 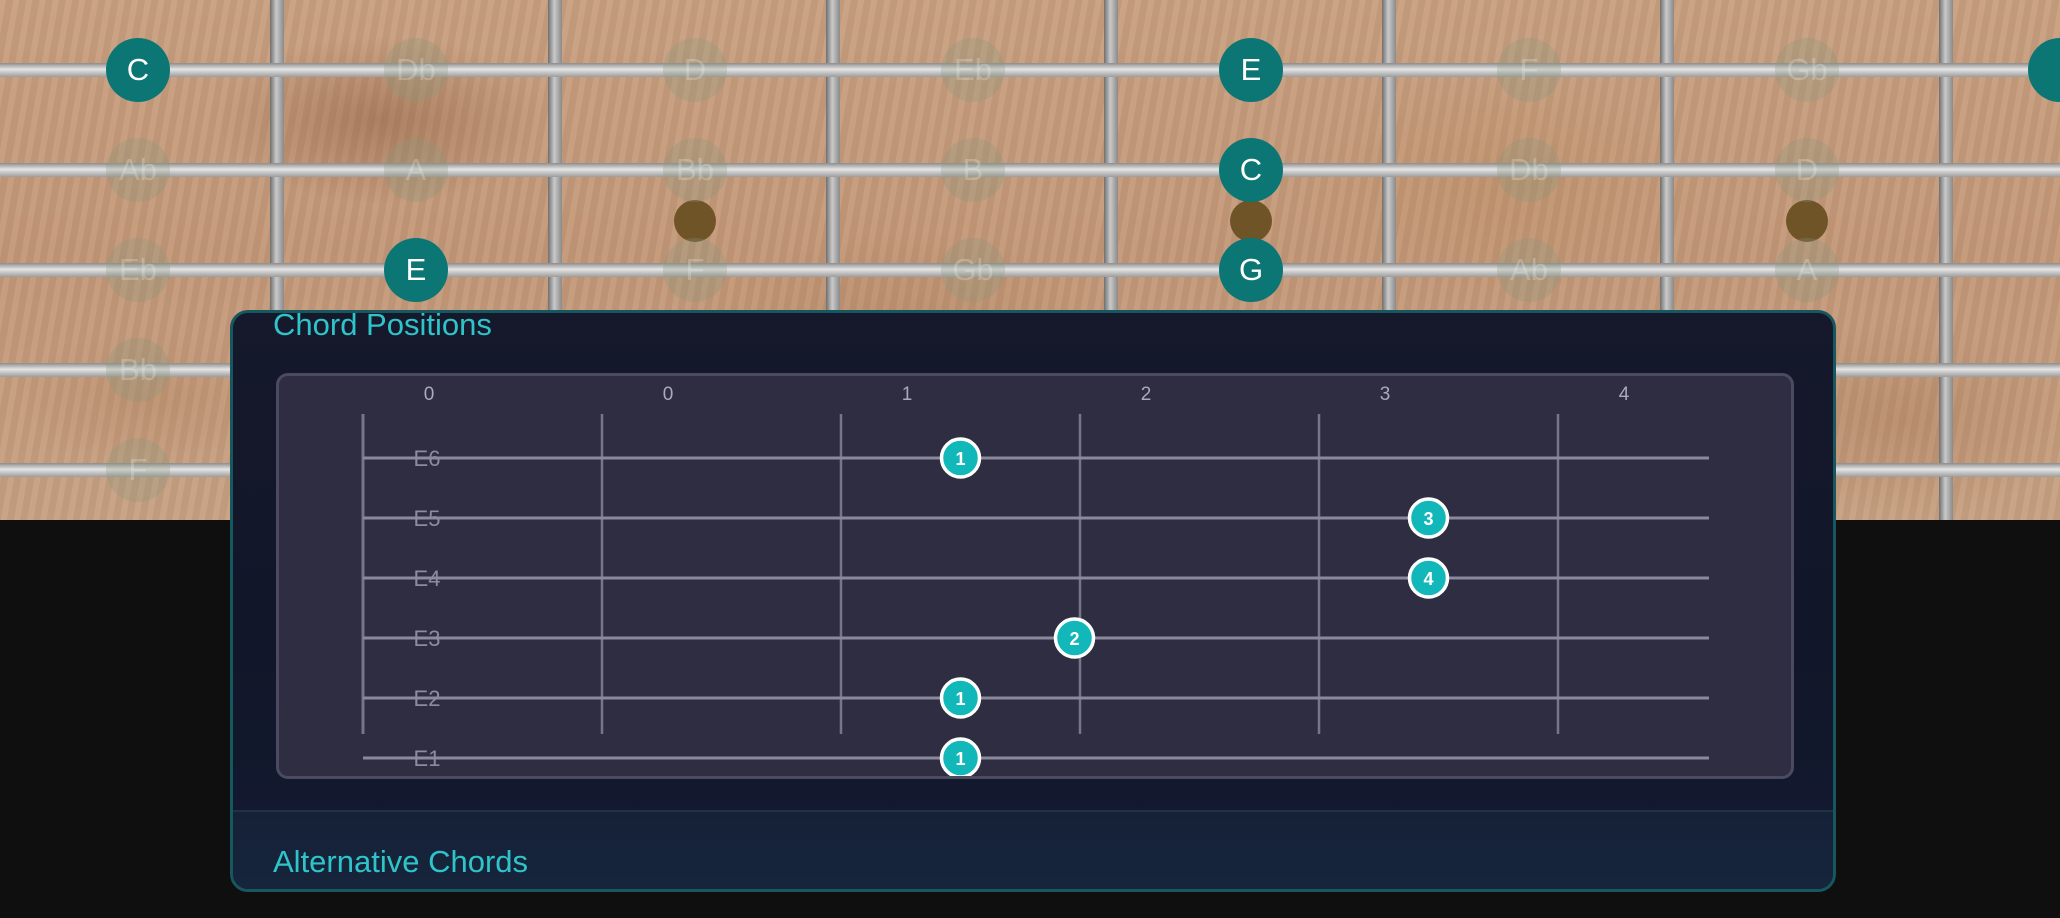 What do you see at coordinates (427, 578) in the screenshot?
I see `string-name-label: E4` at bounding box center [427, 578].